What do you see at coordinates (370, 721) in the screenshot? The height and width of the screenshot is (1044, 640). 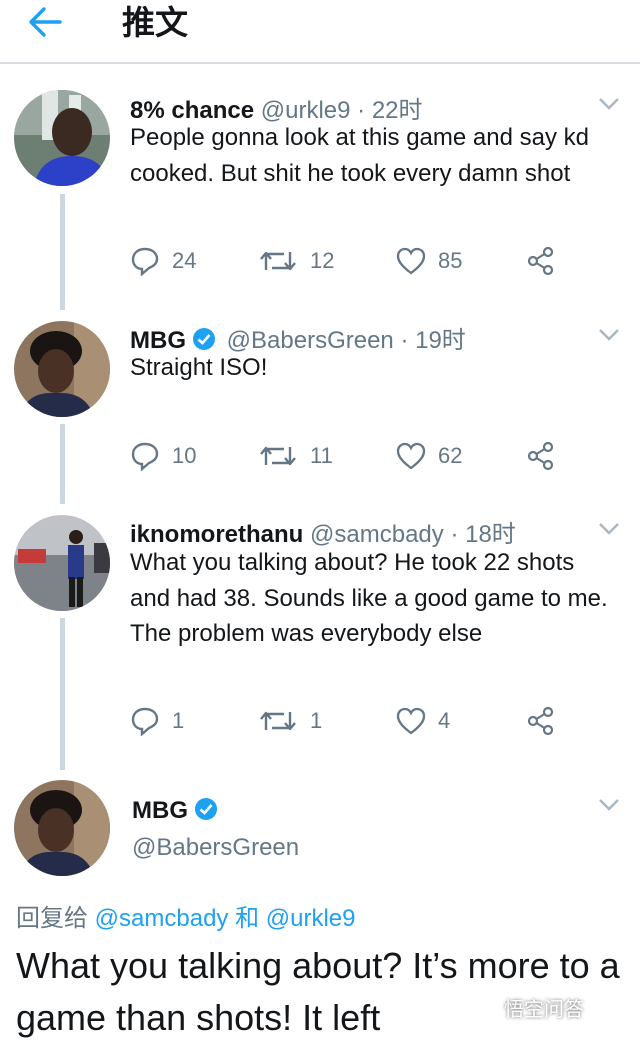 I see `tweet-actions: 1 1 4` at bounding box center [370, 721].